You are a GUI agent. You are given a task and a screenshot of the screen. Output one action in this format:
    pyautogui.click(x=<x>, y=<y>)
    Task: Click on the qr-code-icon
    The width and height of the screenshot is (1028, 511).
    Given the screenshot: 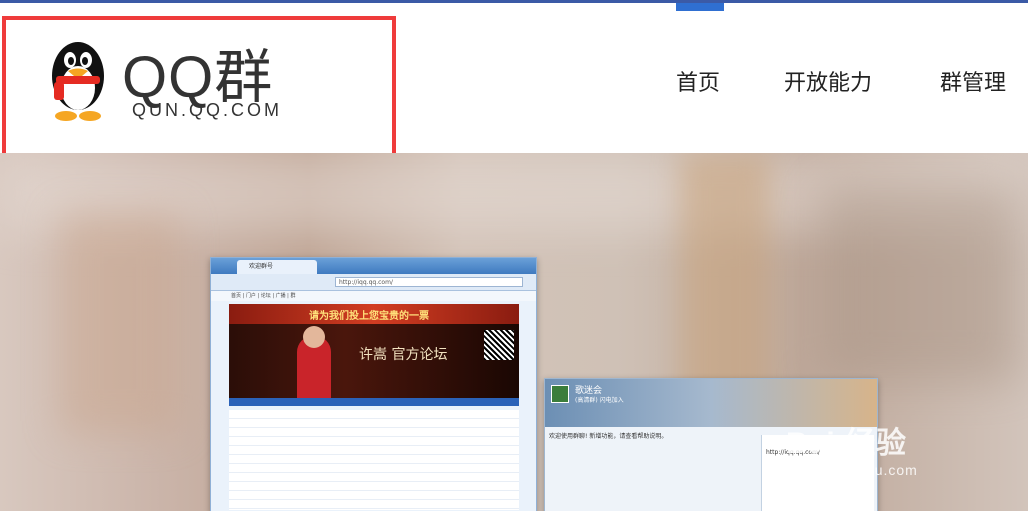 What is the action you would take?
    pyautogui.click(x=499, y=345)
    